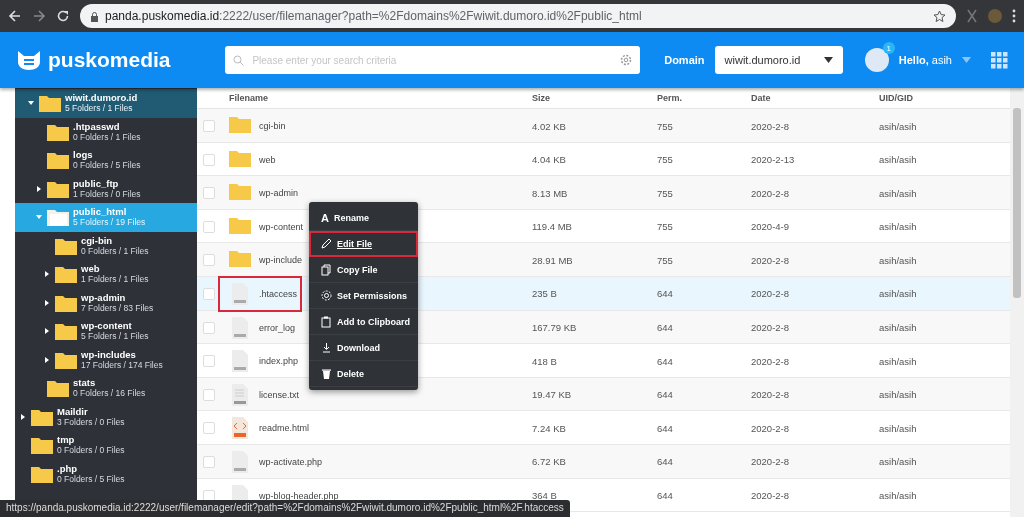 The image size is (1024, 517). Describe the element at coordinates (106, 188) in the screenshot. I see `folder-tree-item: public_ftp 1 Folders / 0 Files` at that location.